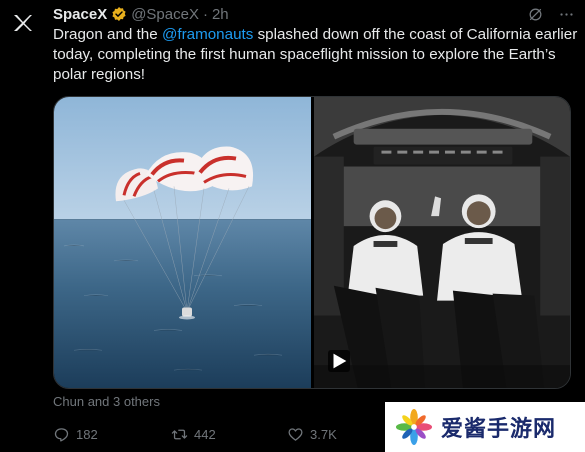 Image resolution: width=585 pixels, height=452 pixels. What do you see at coordinates (414, 427) in the screenshot?
I see `pinwheel-logo-icon` at bounding box center [414, 427].